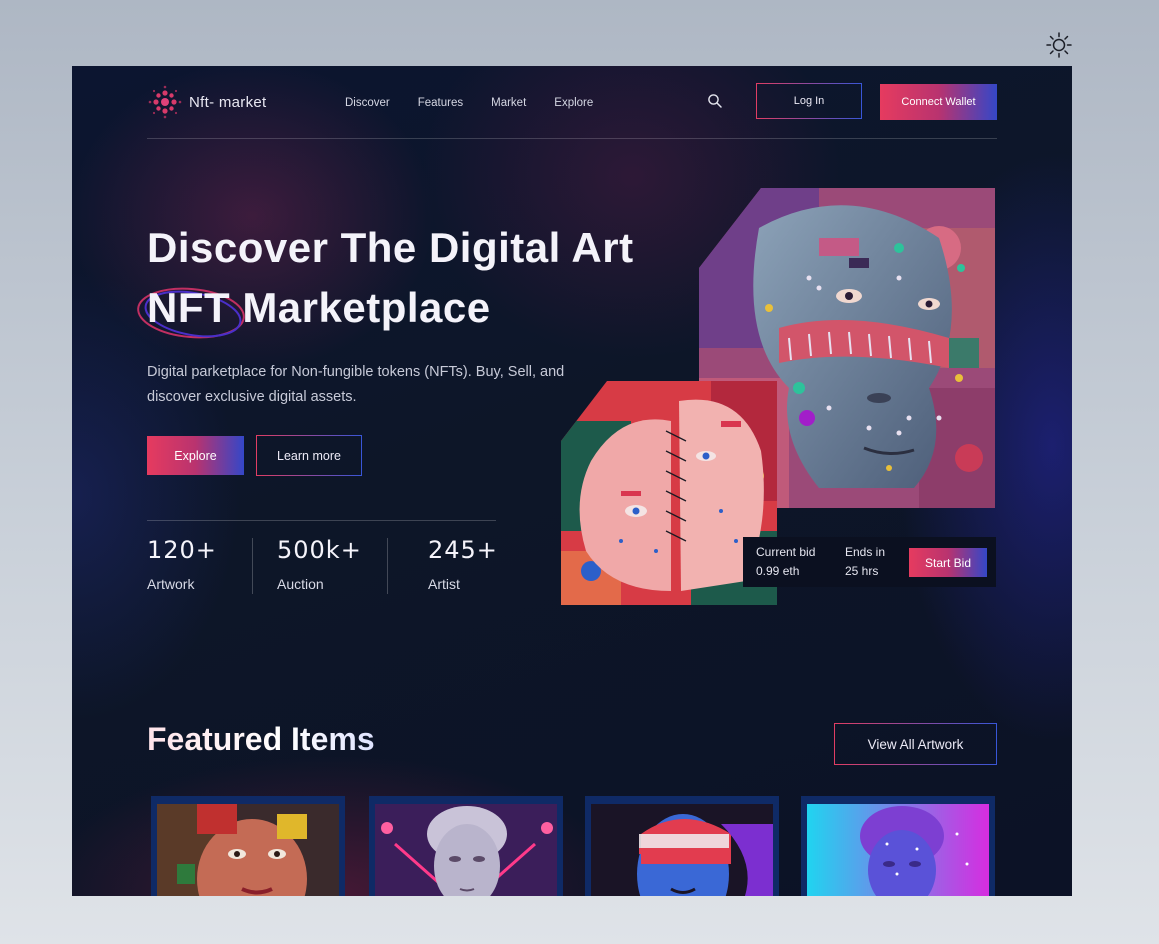 This screenshot has width=1159, height=944. I want to click on stat-value: 120+, so click(182, 550).